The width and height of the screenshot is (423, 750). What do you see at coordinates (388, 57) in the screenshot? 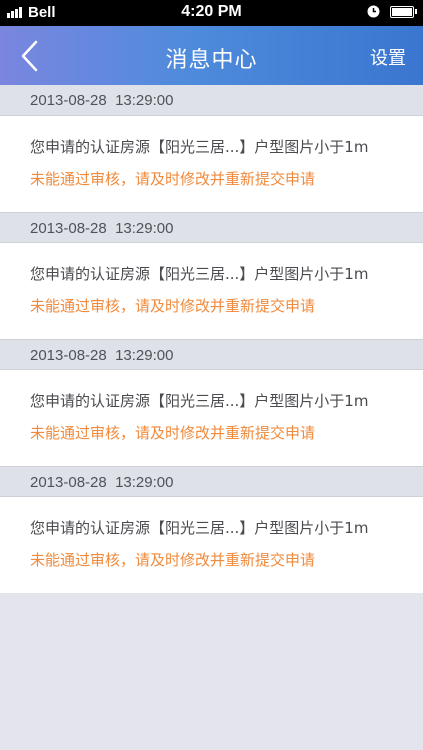
I see `settings-button: 设置` at bounding box center [388, 57].